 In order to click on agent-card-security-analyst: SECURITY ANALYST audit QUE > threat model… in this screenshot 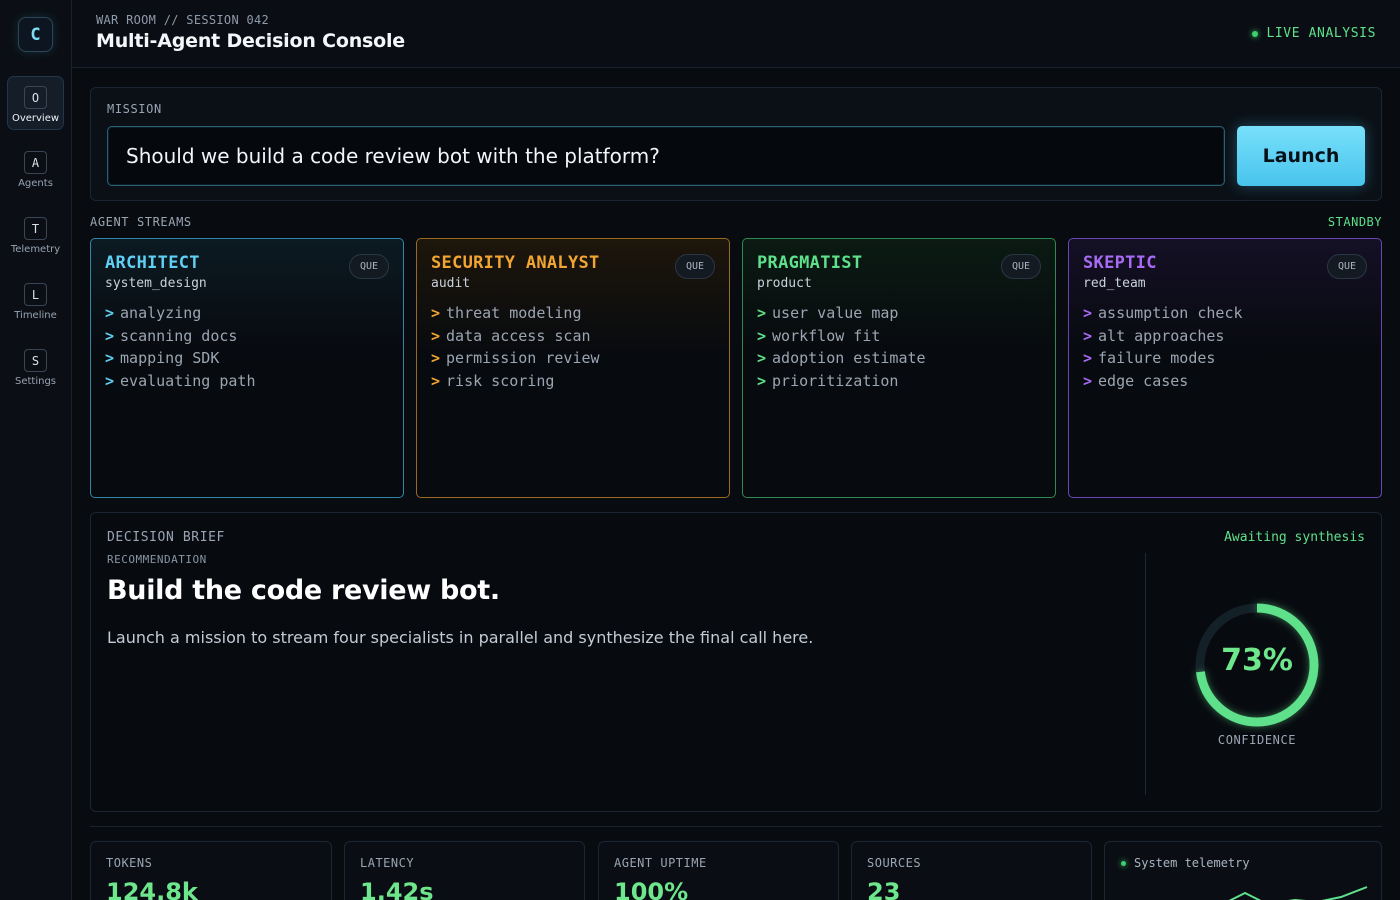, I will do `click(573, 368)`.